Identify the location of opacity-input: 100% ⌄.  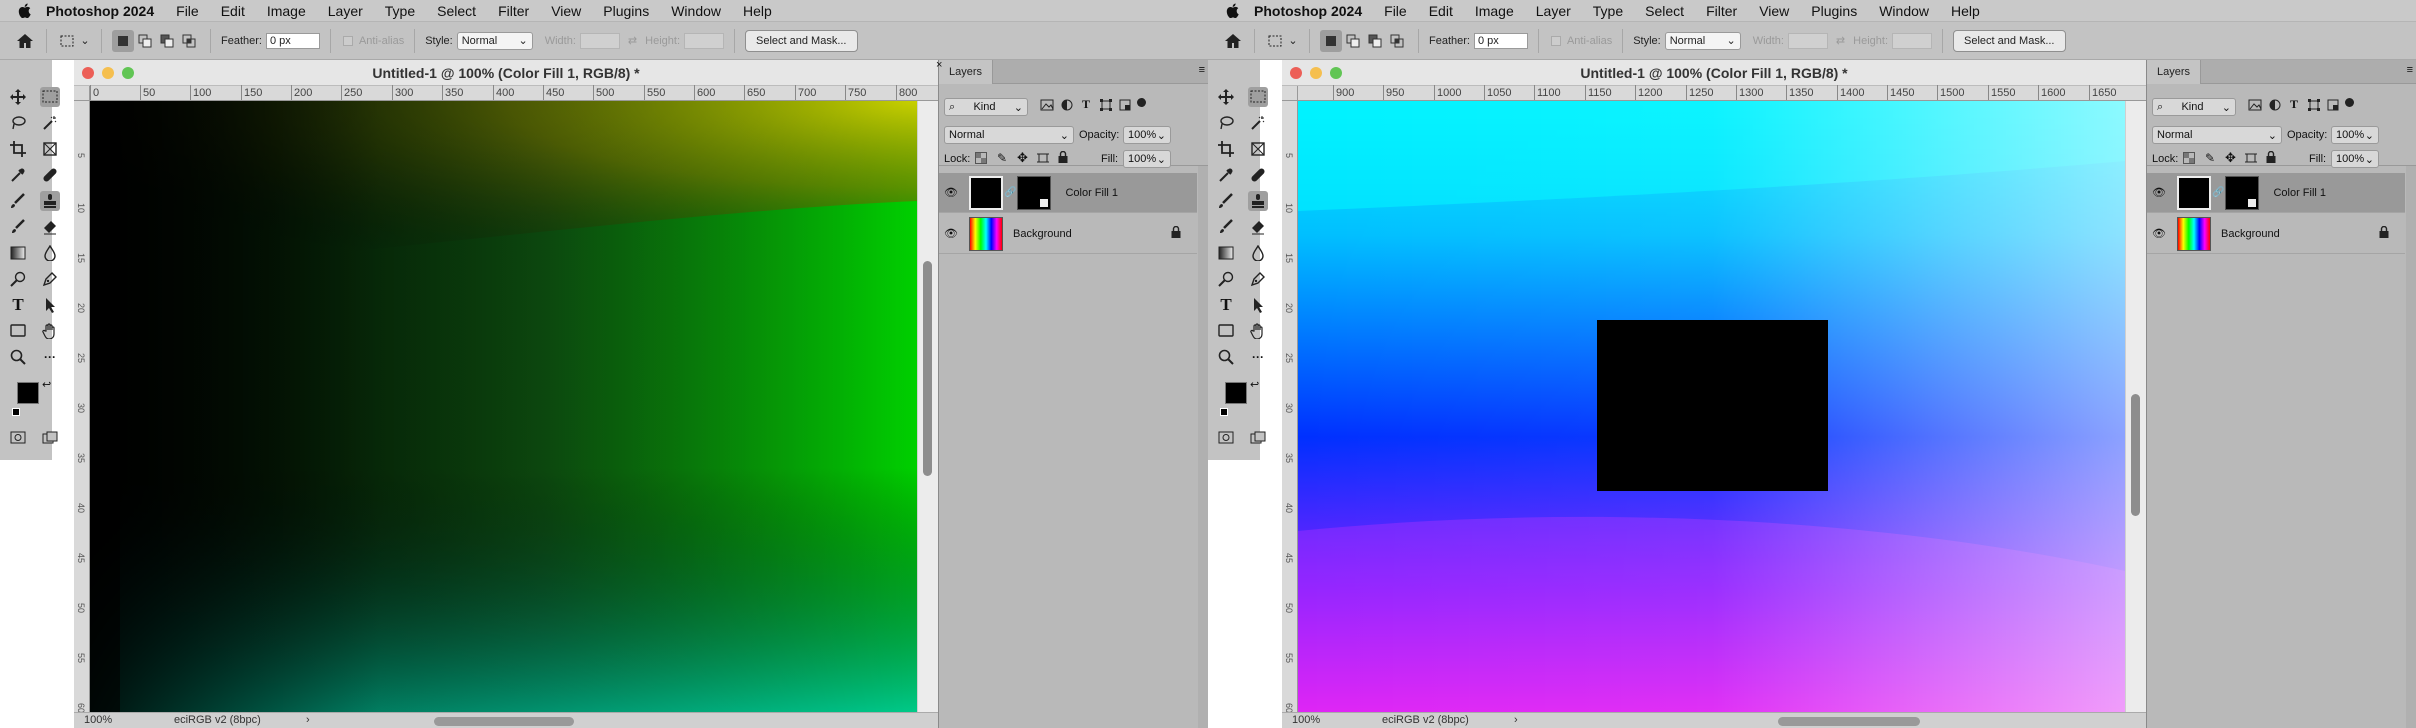
(1147, 135).